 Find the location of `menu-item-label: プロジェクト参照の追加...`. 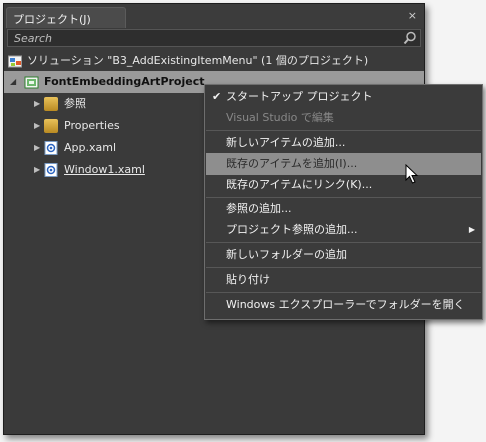

menu-item-label: プロジェクト参照の追加... is located at coordinates (292, 229).